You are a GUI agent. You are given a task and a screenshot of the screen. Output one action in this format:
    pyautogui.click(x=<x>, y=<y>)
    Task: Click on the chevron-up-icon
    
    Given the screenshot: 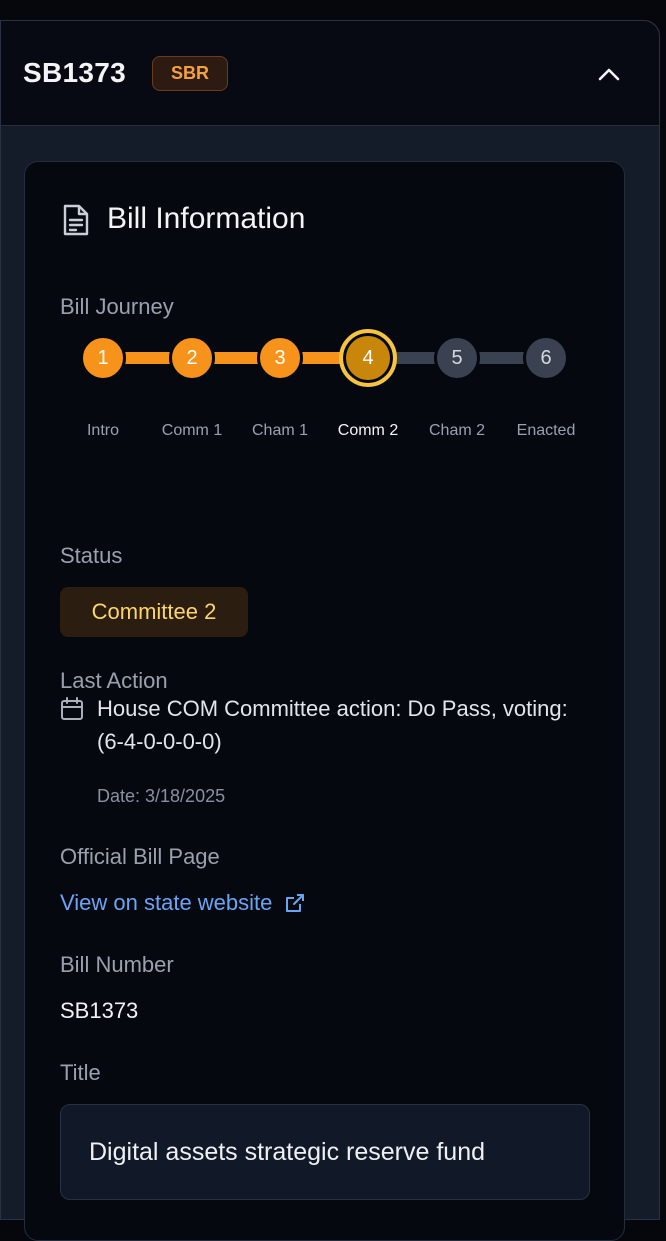 What is the action you would take?
    pyautogui.click(x=609, y=74)
    